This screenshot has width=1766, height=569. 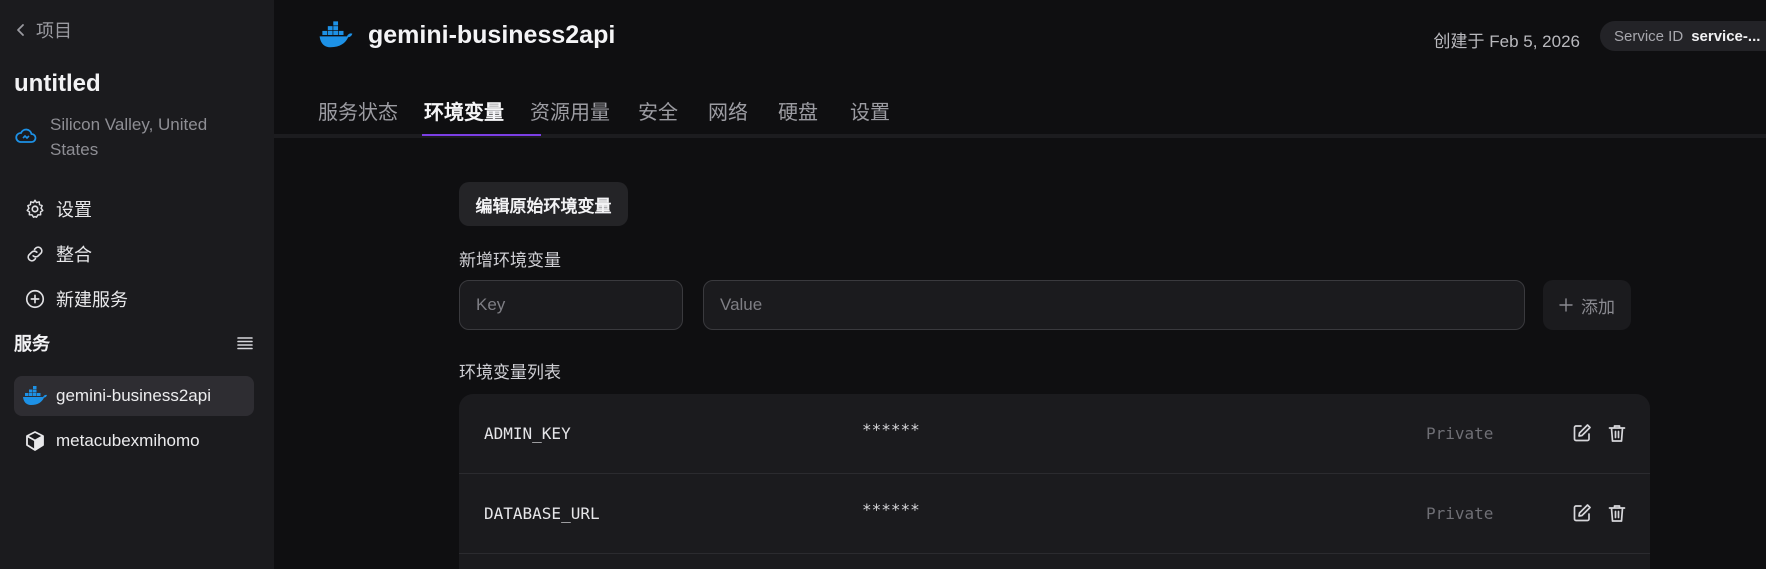 I want to click on sidebar-nav: 设置 整合 新建服务, so click(x=134, y=253).